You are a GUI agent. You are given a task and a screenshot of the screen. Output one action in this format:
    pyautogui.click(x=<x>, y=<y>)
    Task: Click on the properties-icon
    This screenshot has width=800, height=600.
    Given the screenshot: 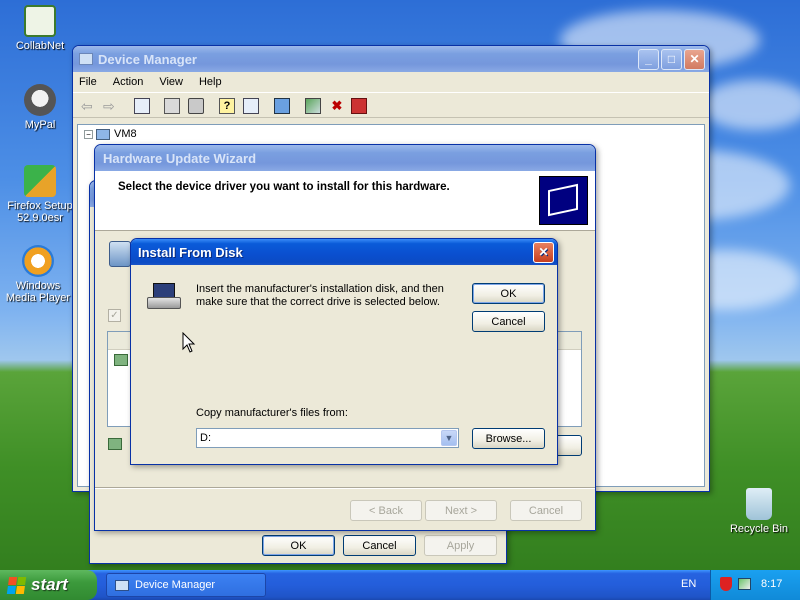 What is the action you would take?
    pyautogui.click(x=172, y=106)
    